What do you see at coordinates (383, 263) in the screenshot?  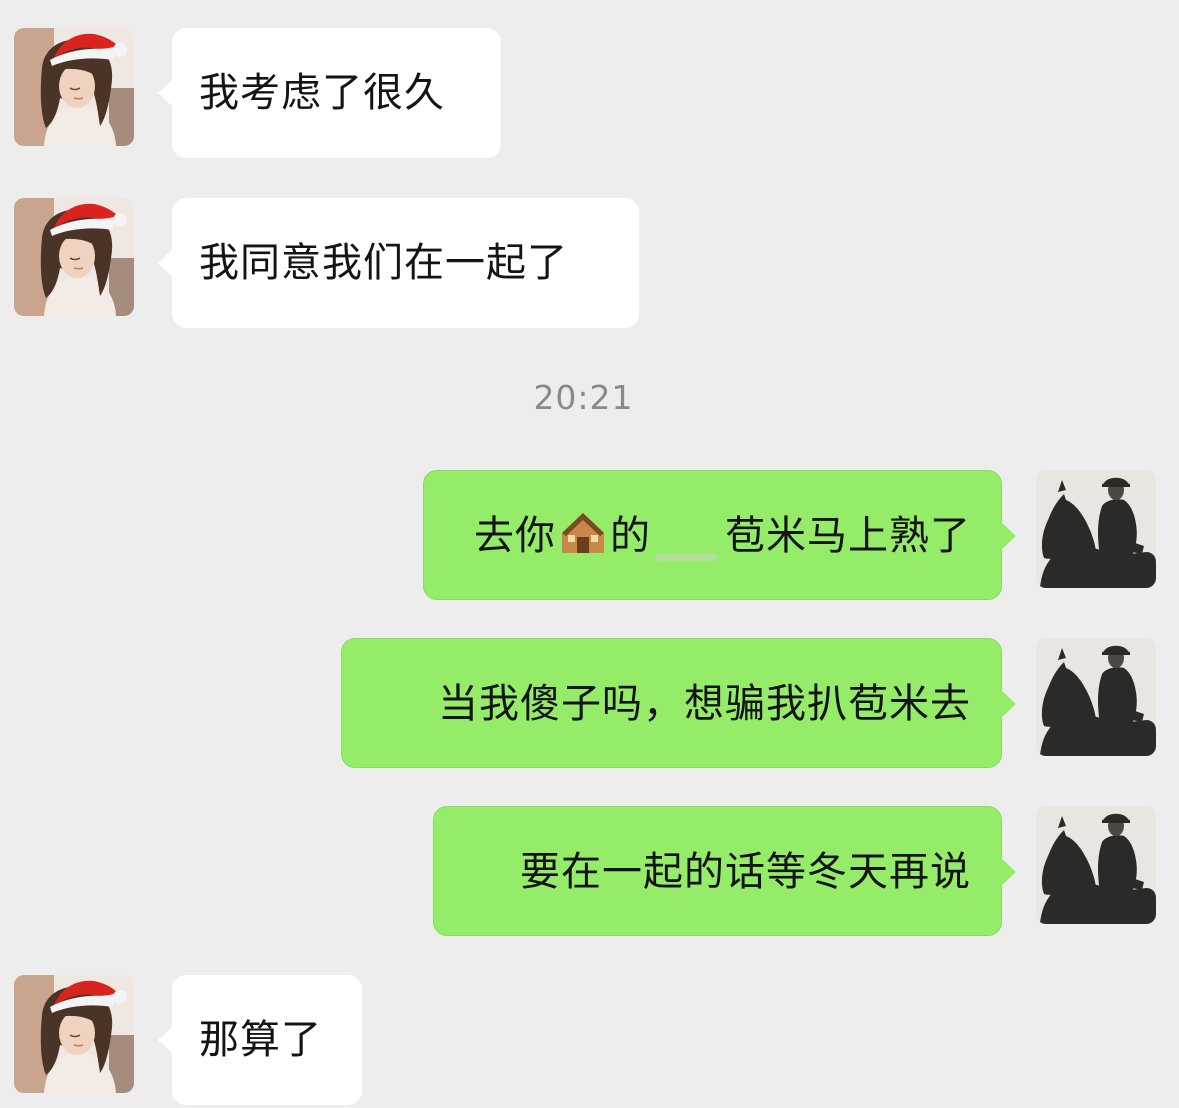 I see `message-text: 我同意我们在一起了` at bounding box center [383, 263].